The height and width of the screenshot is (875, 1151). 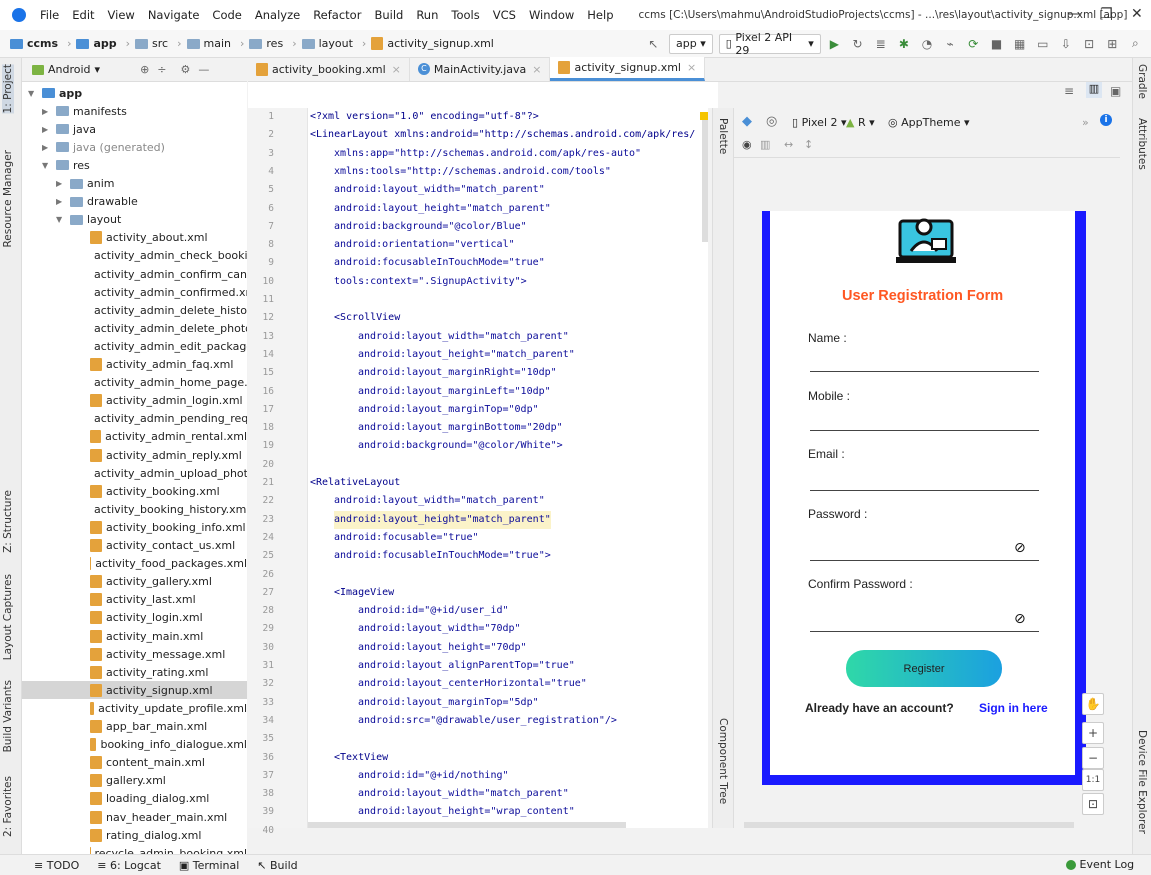 I want to click on sdk-manager-icon: ⇩, so click(x=1065, y=44).